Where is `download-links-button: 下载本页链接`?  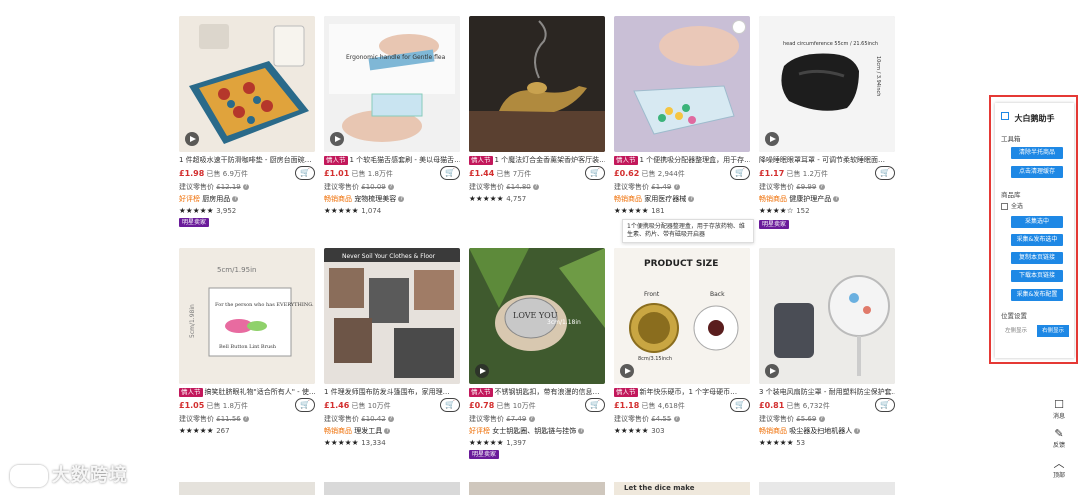
download-links-button: 下载本页链接 is located at coordinates (1037, 276).